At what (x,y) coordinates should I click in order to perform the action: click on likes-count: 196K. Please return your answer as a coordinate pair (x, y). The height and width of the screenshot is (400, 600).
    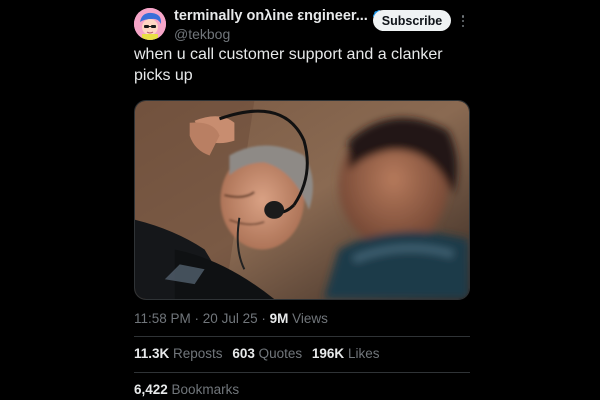
    Looking at the image, I should click on (328, 353).